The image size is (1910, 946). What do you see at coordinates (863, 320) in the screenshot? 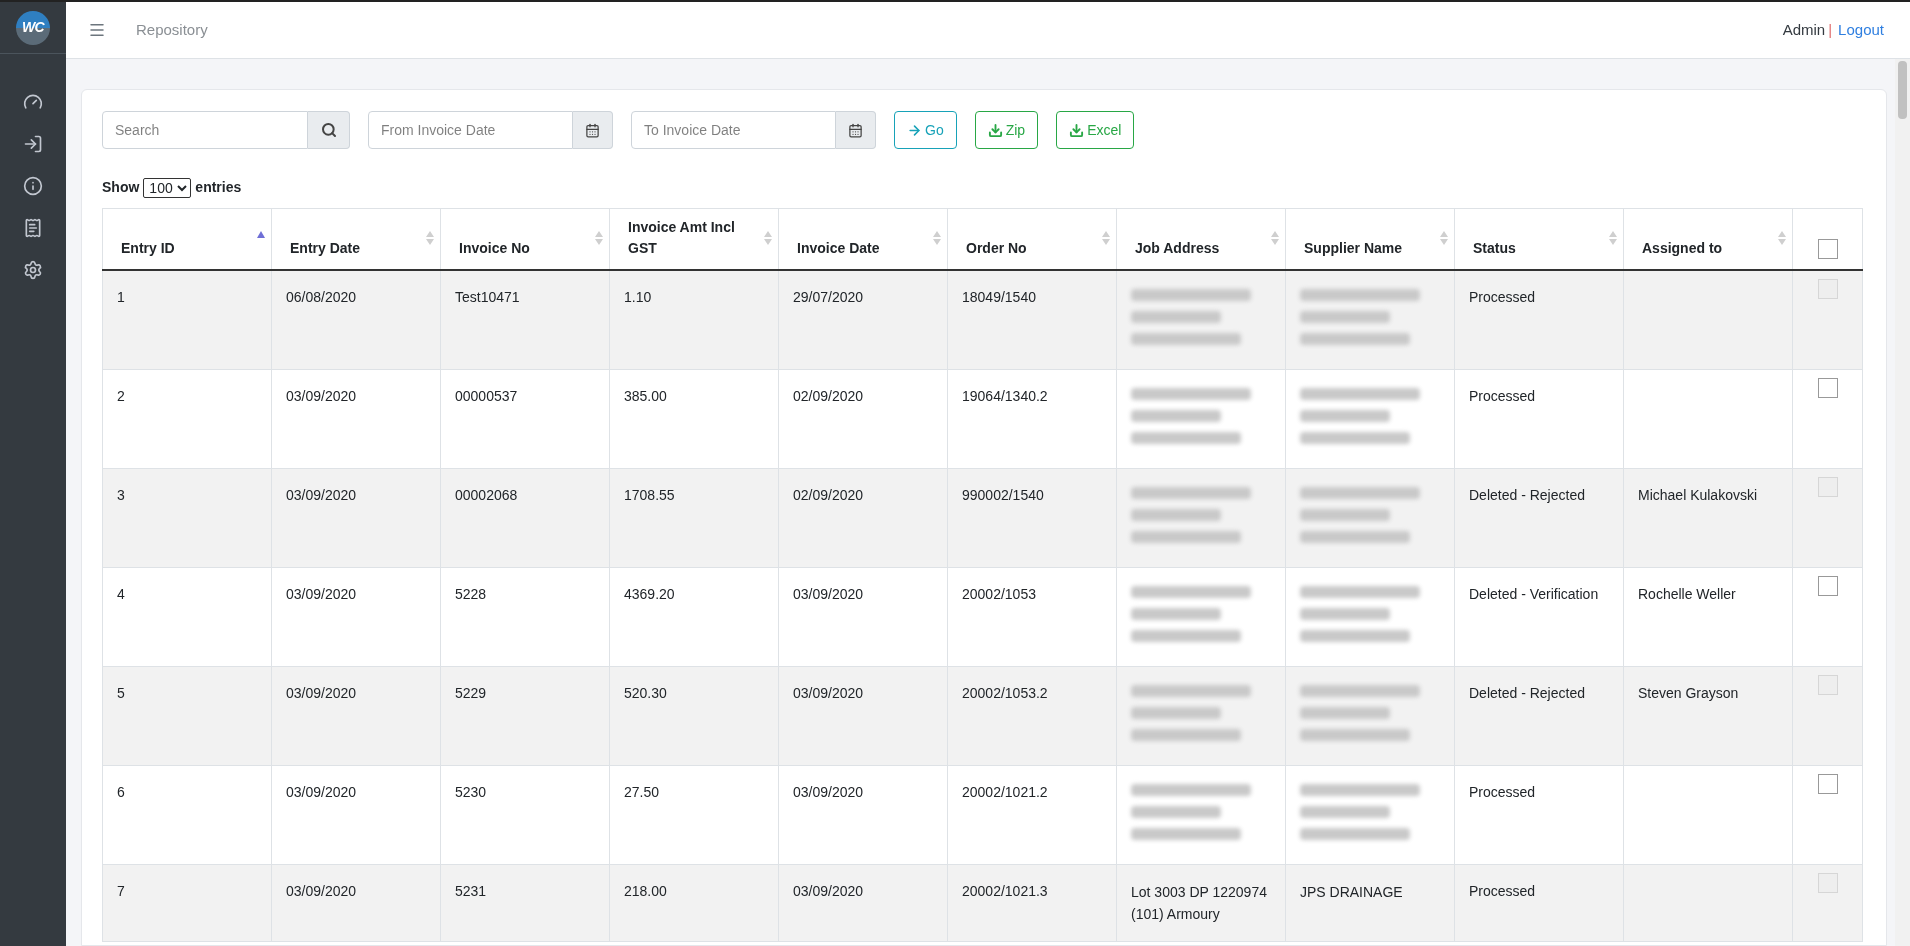
I see `table-cell: 29/07/2020` at bounding box center [863, 320].